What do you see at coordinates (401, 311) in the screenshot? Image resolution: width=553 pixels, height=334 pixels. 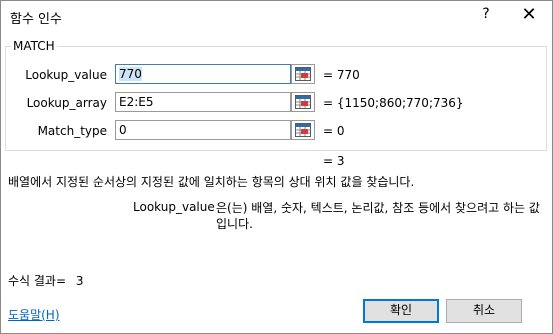 I see `ok-button: 확인` at bounding box center [401, 311].